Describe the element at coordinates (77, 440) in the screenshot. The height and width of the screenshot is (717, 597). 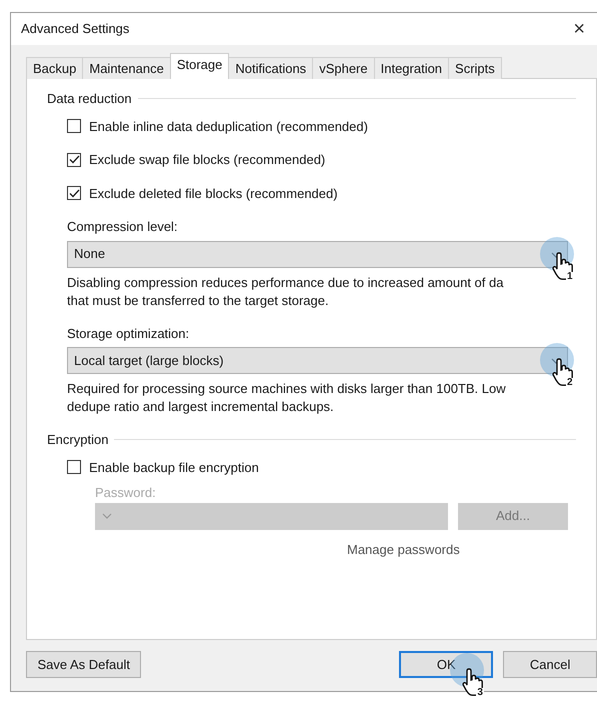
I see `group-title: Encryption` at that location.